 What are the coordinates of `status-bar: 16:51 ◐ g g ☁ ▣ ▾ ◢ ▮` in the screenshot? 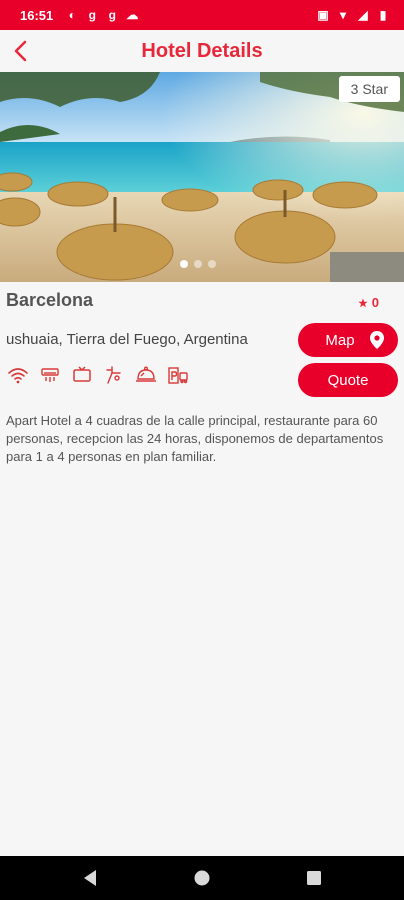 It's located at (202, 15).